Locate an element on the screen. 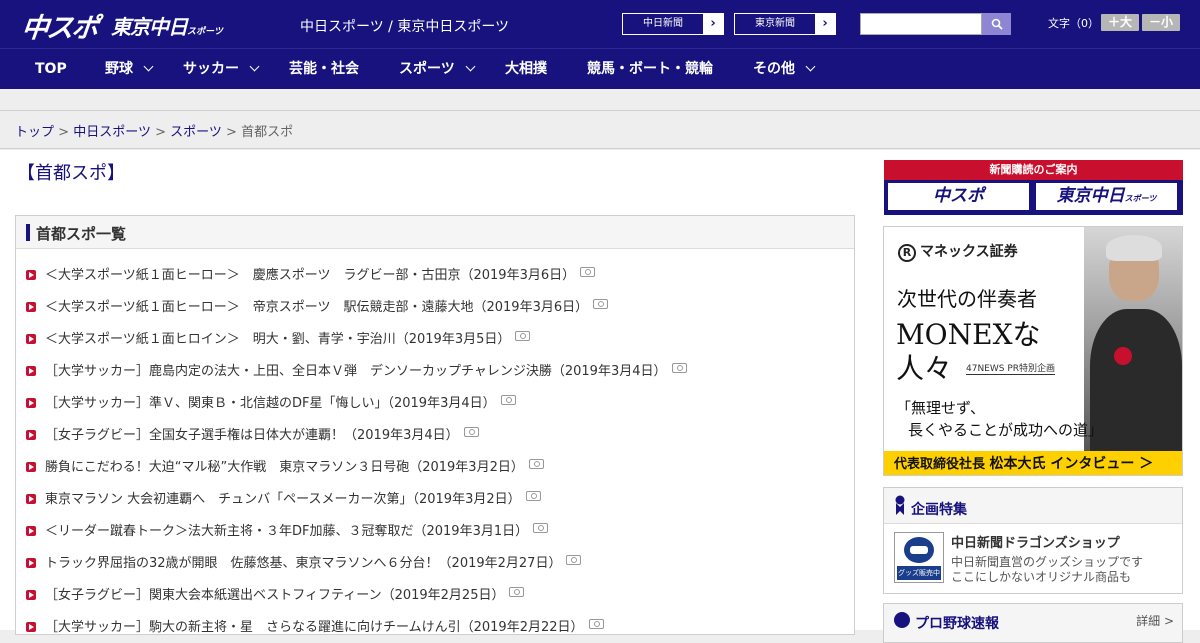 This screenshot has height=643, width=1200. subscription-banner: 新聞購読のご案内 中スポ 東京中日スポーツ is located at coordinates (1033, 187).